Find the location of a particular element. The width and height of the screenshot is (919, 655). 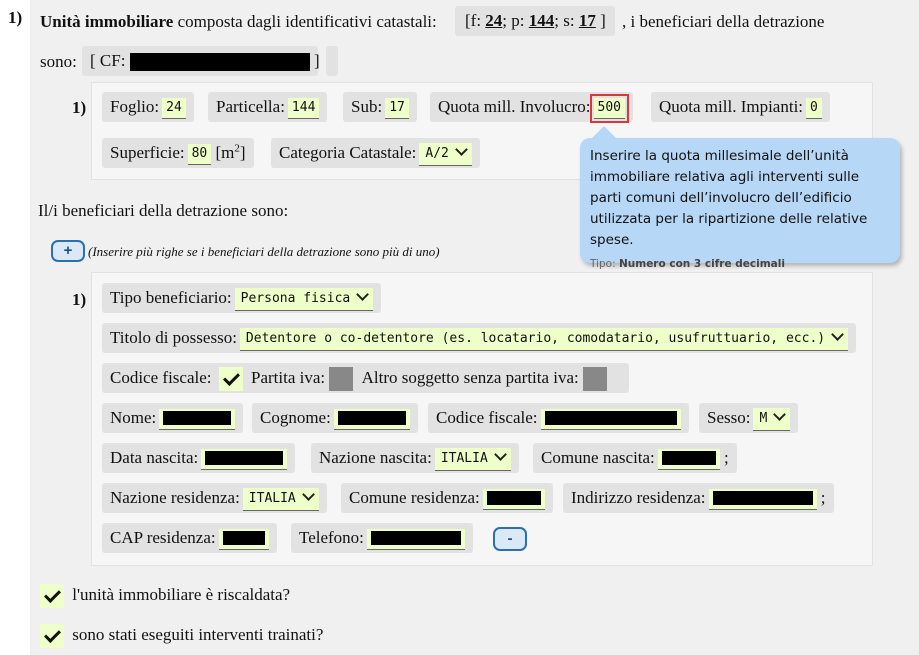

redacted-telefono is located at coordinates (415, 538).